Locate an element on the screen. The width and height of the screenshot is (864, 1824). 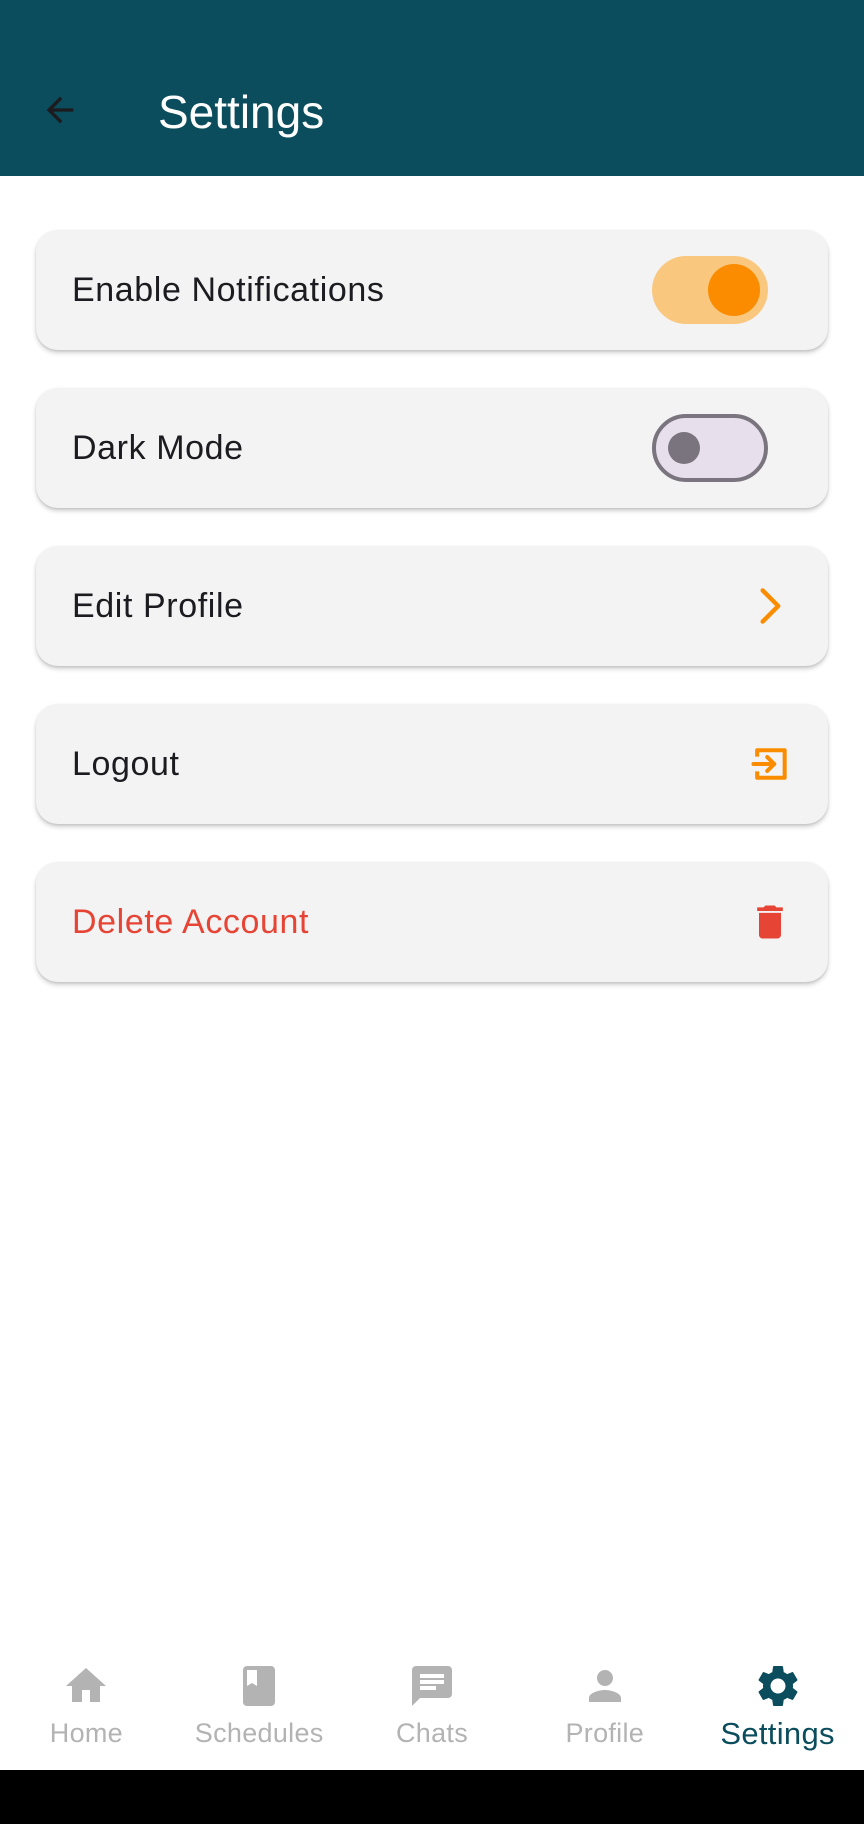
nav-label-home: Home is located at coordinates (86, 1733).